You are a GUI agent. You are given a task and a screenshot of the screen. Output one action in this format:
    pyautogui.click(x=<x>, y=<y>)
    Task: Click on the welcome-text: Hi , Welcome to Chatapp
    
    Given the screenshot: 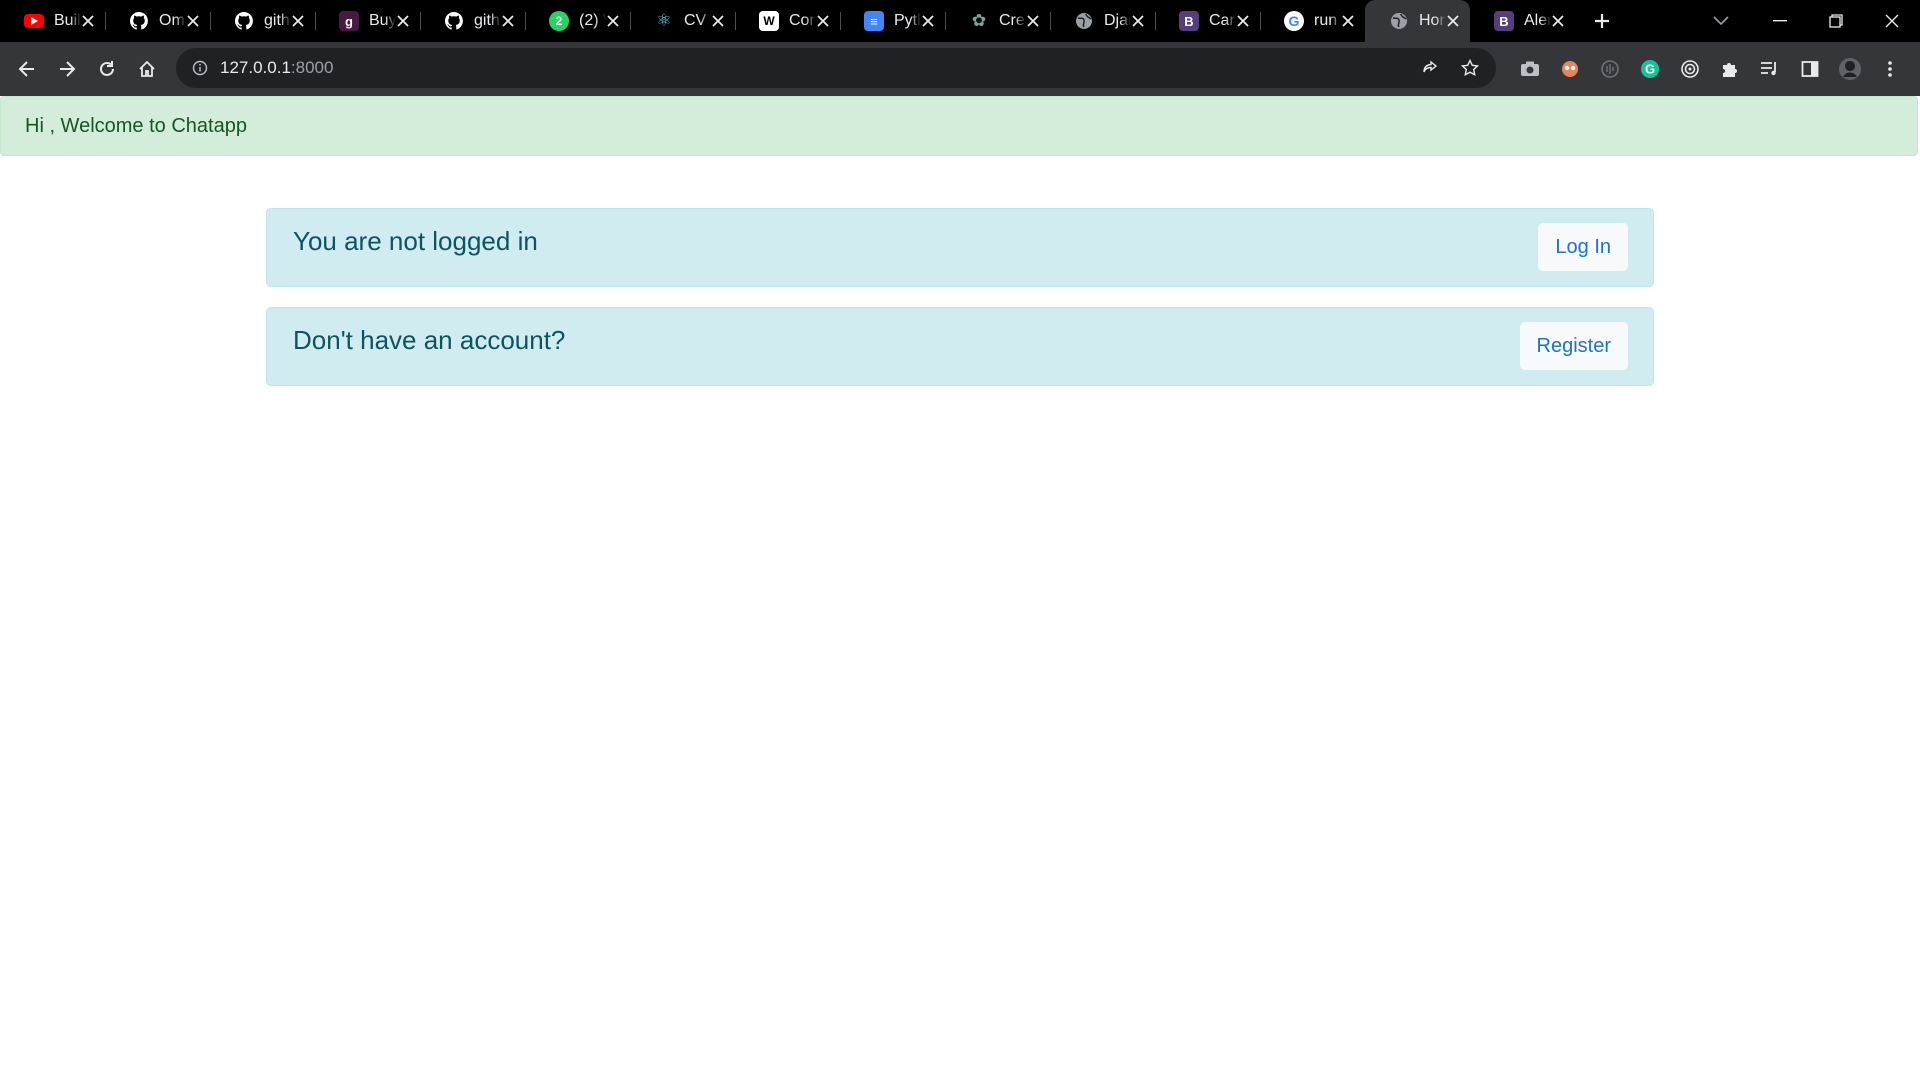 What is the action you would take?
    pyautogui.click(x=136, y=125)
    